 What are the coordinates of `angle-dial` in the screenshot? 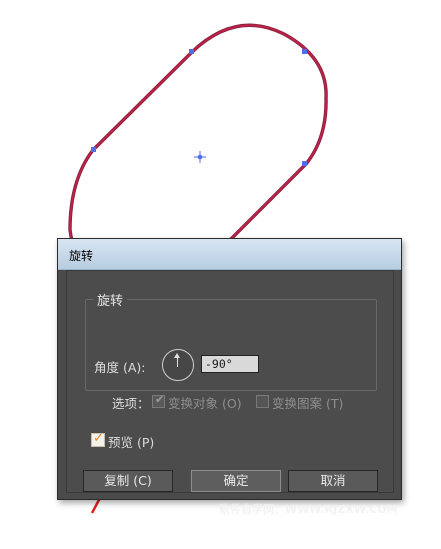 It's located at (178, 365).